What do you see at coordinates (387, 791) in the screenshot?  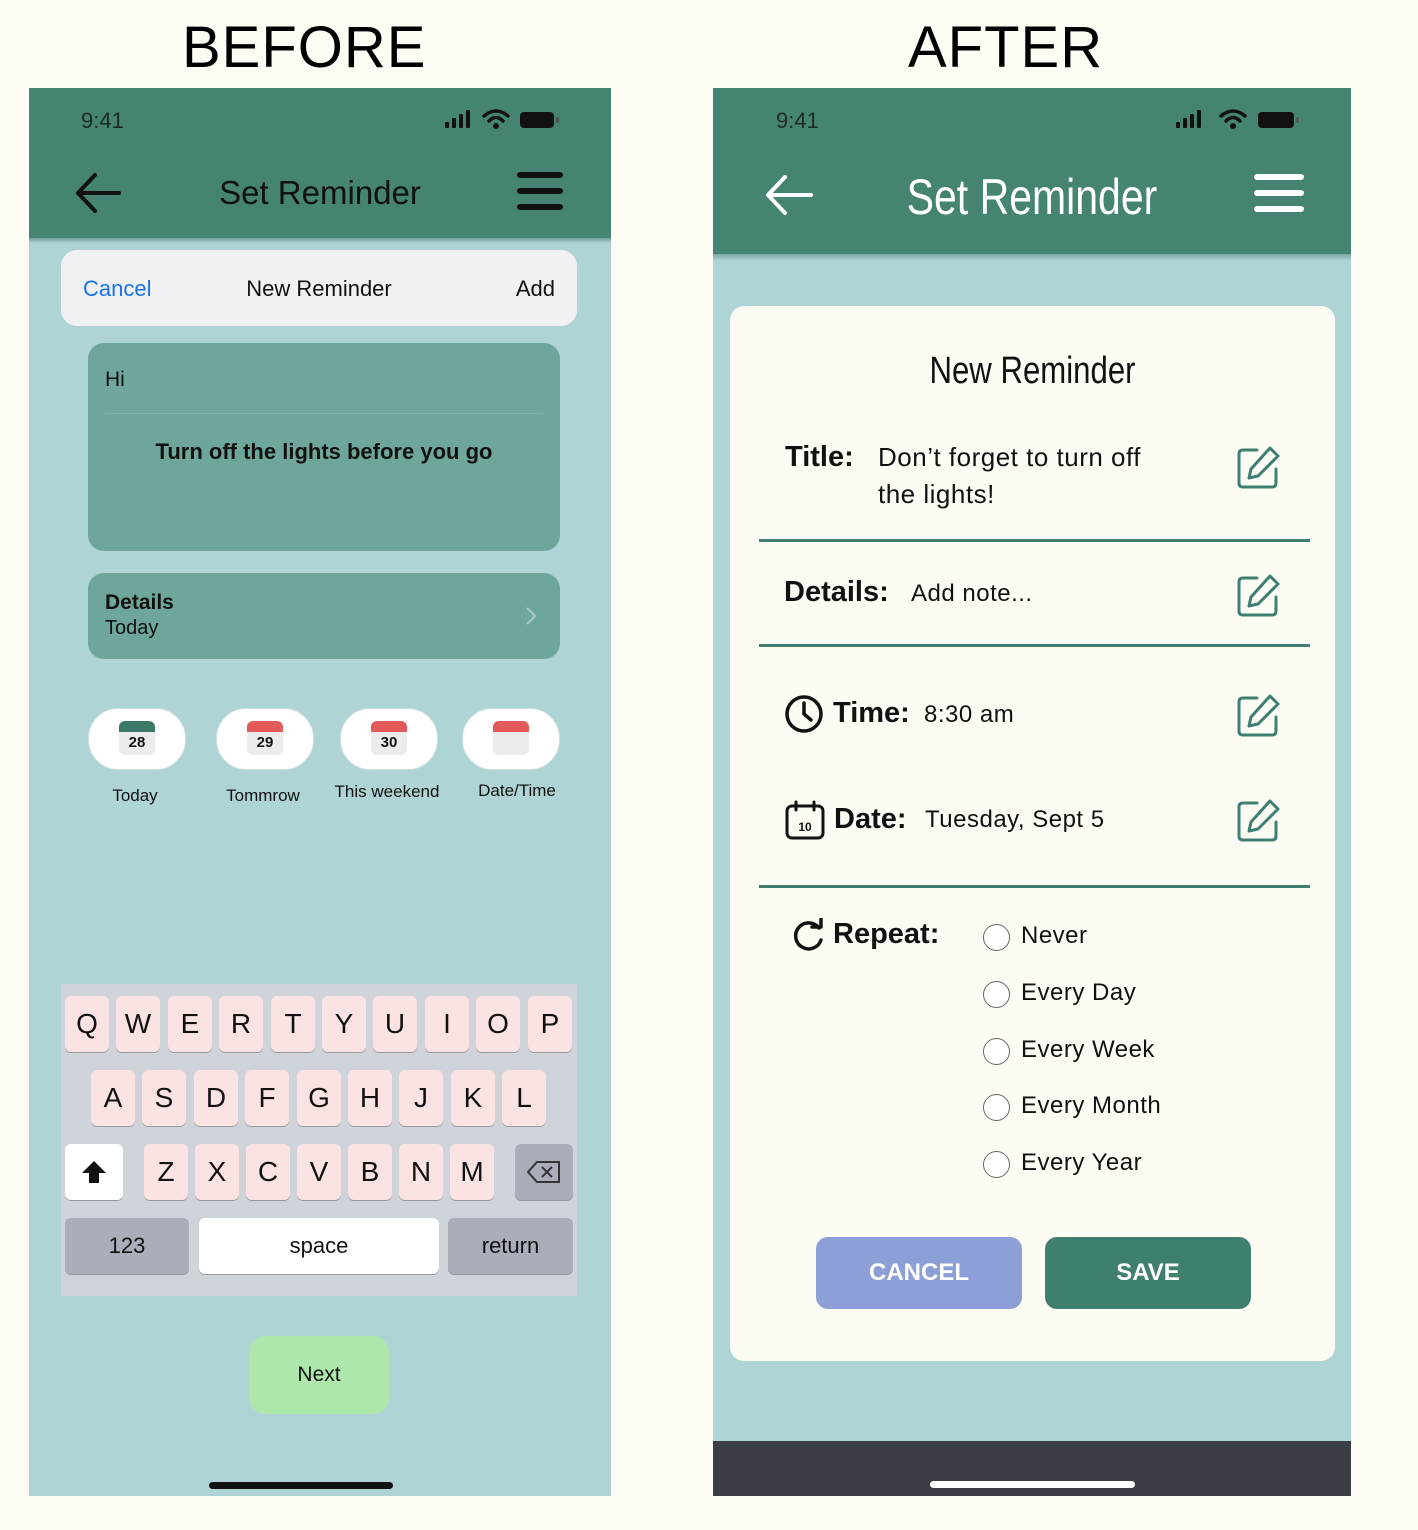 I see `chip-label-weekend: This weekend` at bounding box center [387, 791].